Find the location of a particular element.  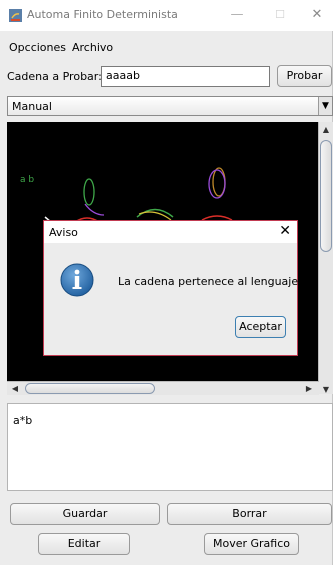

borrar-button: Borrar is located at coordinates (249, 514).